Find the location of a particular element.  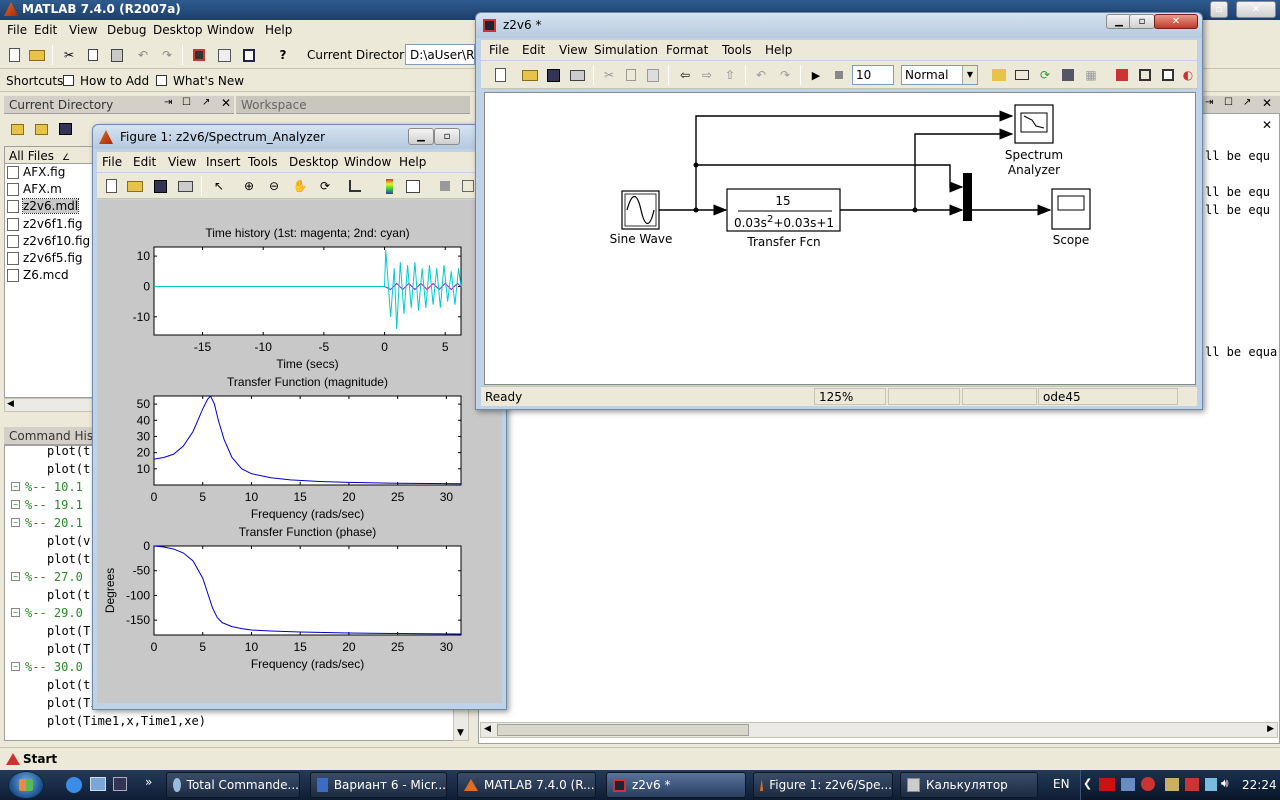

scope-label: Scope is located at coordinates (1071, 240).